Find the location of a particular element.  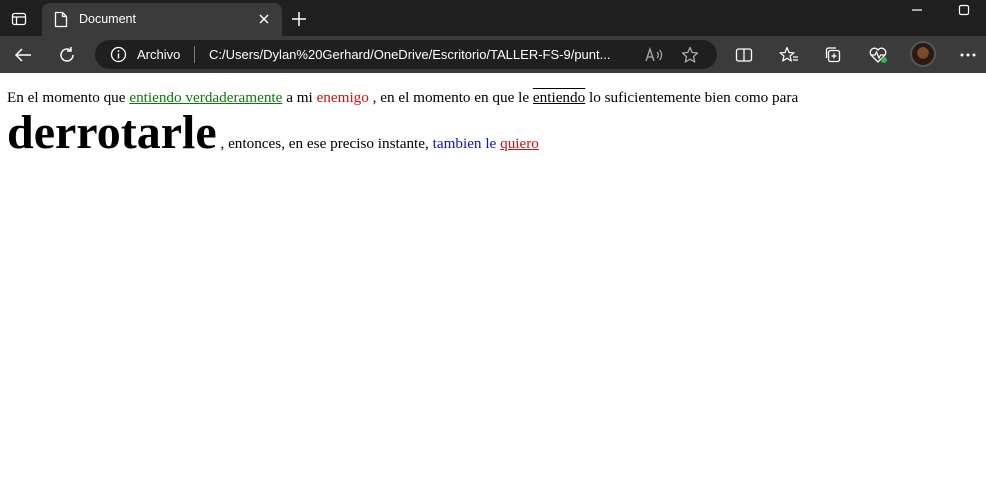

read-aloud-icon is located at coordinates (654, 55).